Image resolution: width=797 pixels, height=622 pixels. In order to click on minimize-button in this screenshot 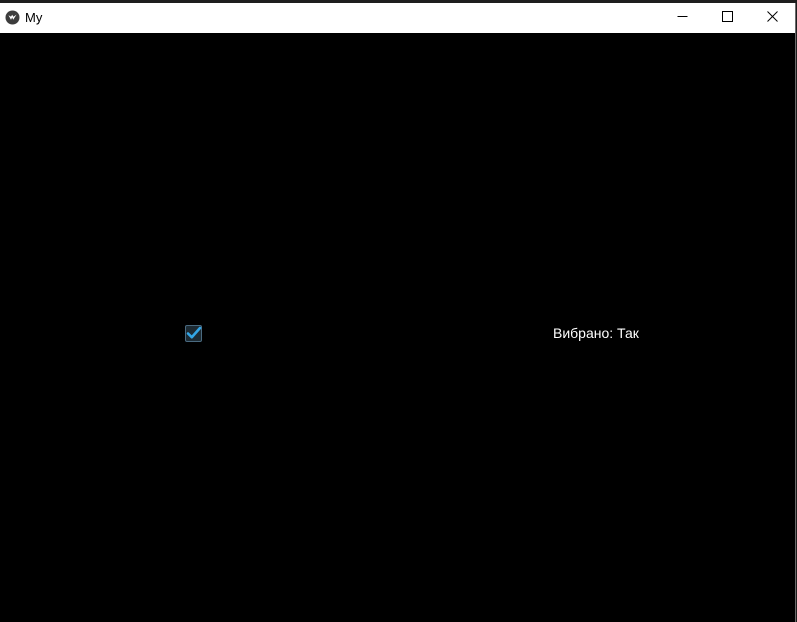, I will do `click(682, 18)`.